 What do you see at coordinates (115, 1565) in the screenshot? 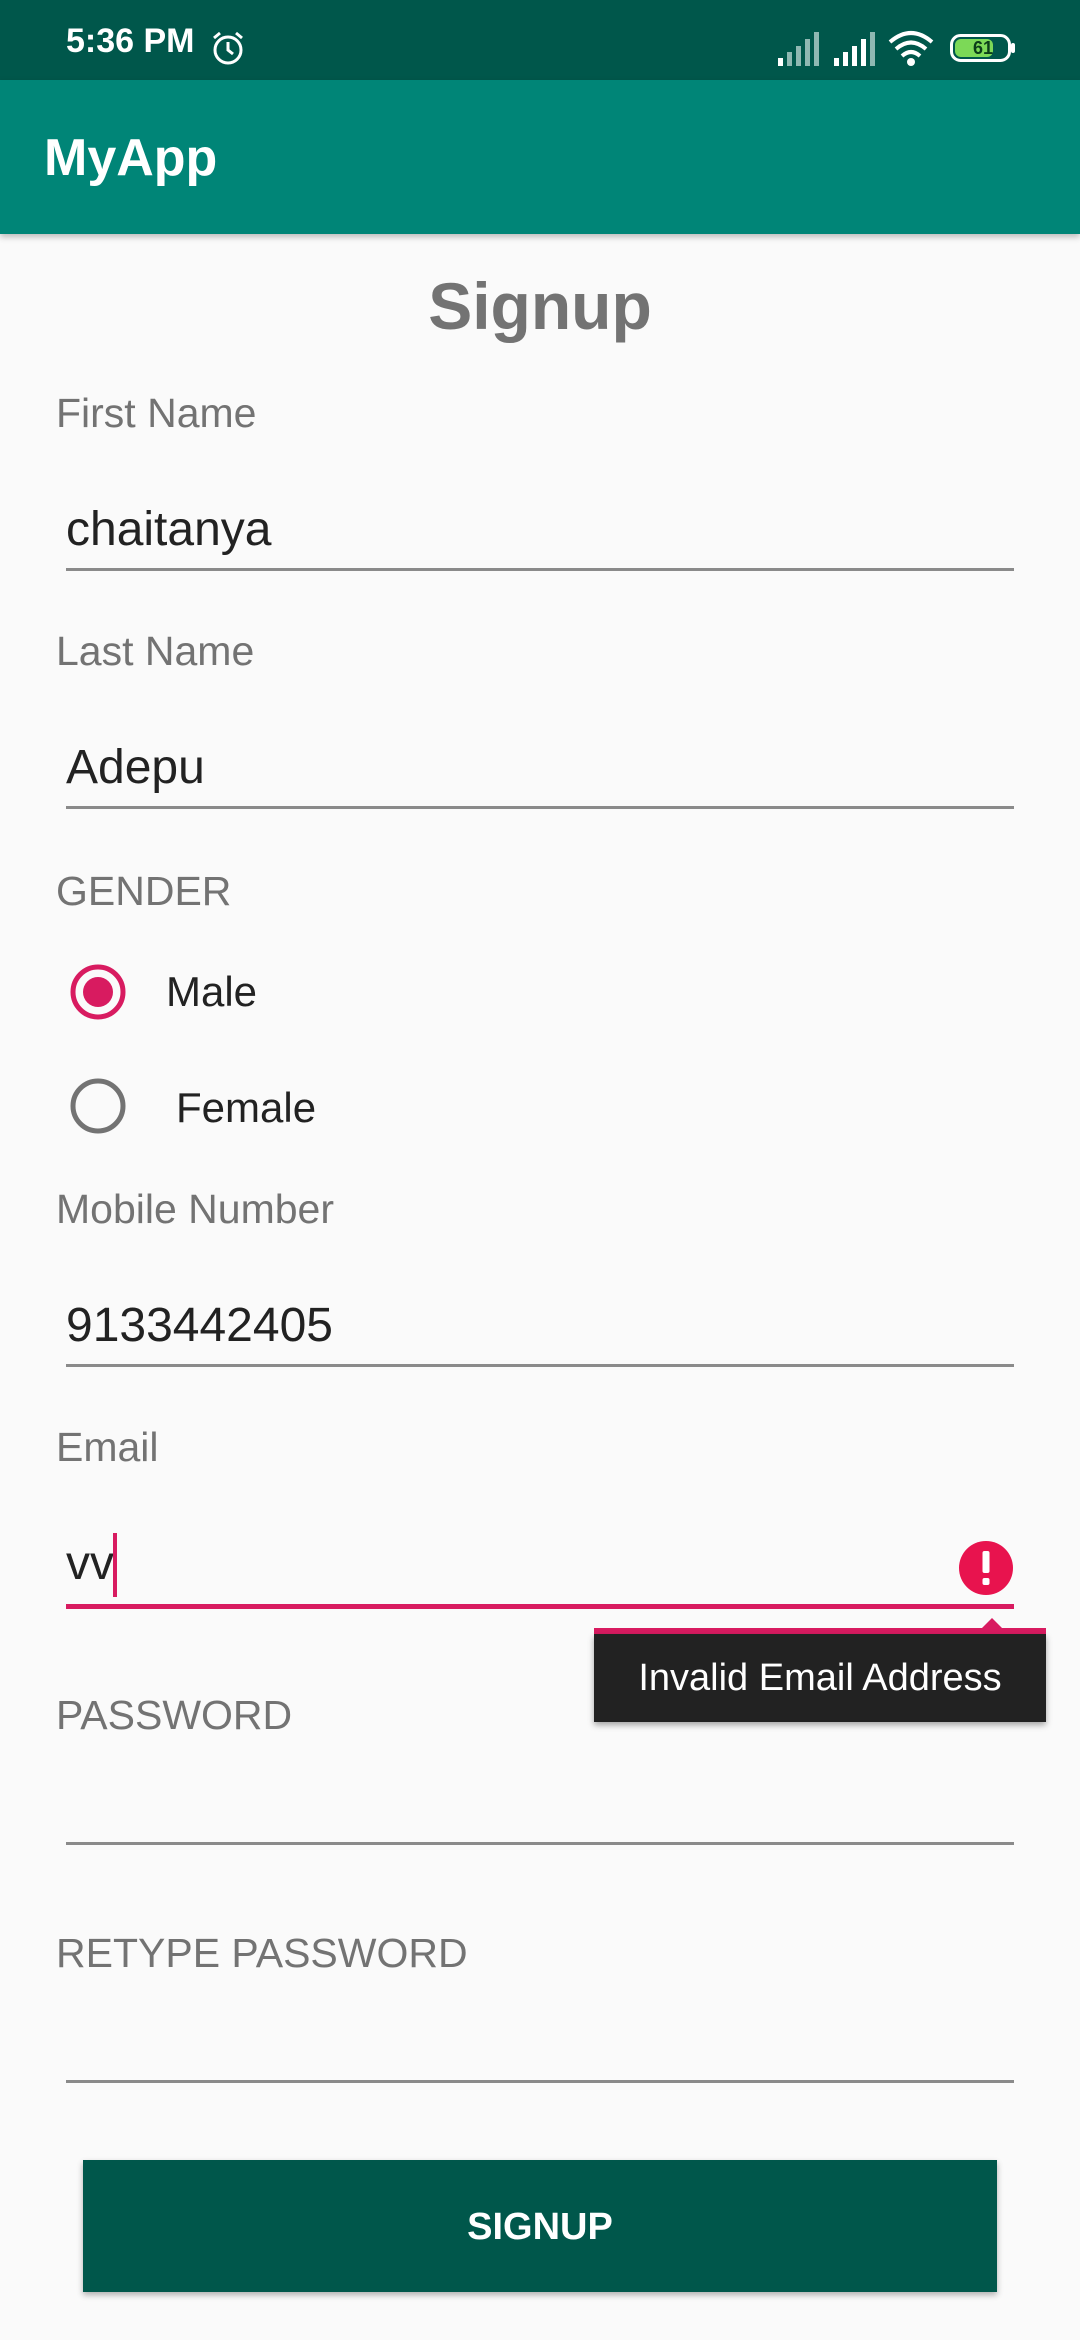
I see `text-cursor` at bounding box center [115, 1565].